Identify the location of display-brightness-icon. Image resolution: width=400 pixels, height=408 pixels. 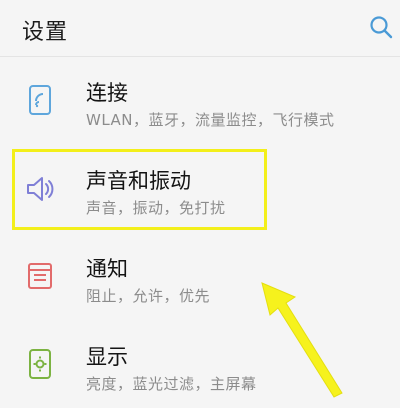
(40, 364).